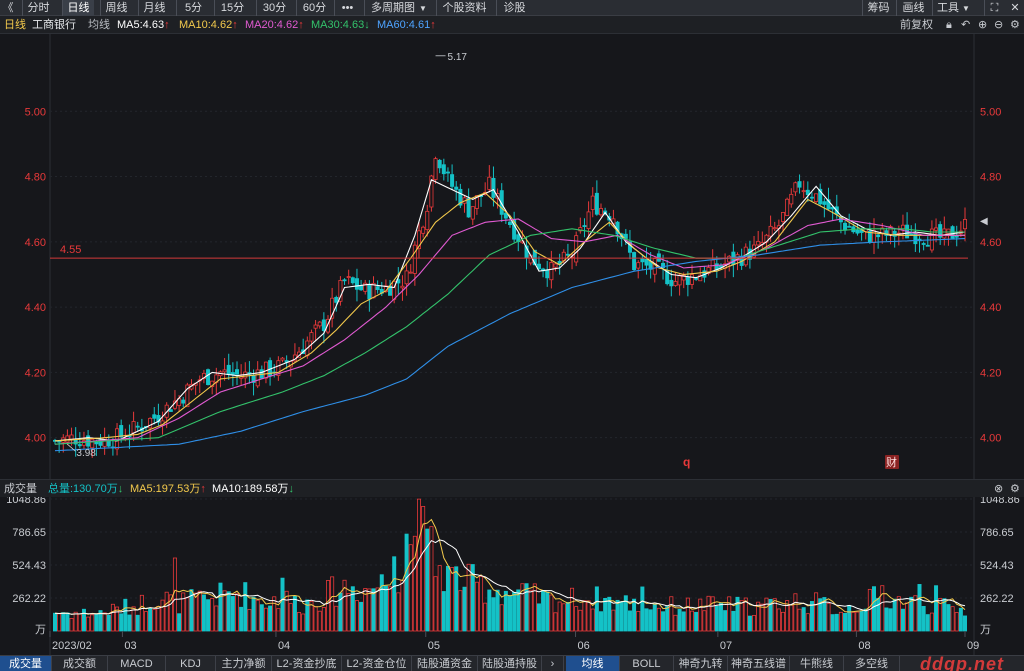  Describe the element at coordinates (949, 25) in the screenshot. I see `lock-icon: 🔒︎` at that location.